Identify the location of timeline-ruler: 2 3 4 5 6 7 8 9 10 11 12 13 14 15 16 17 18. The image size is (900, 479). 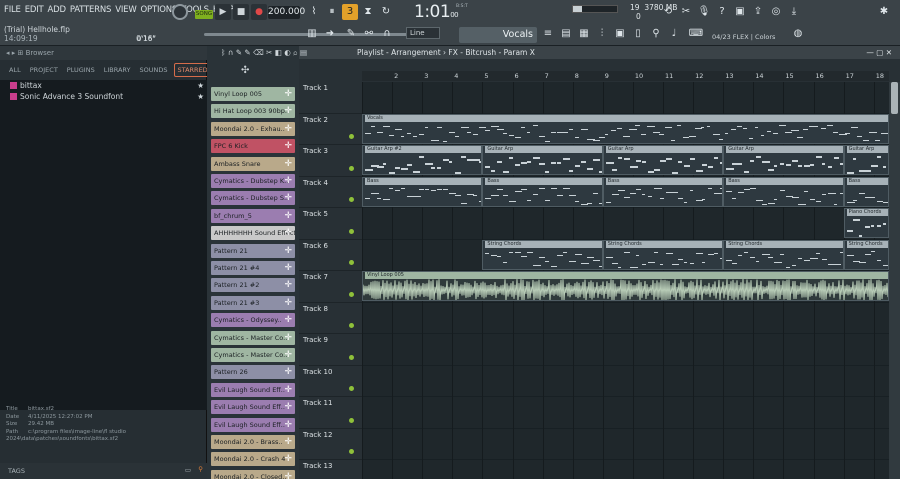
(625, 76).